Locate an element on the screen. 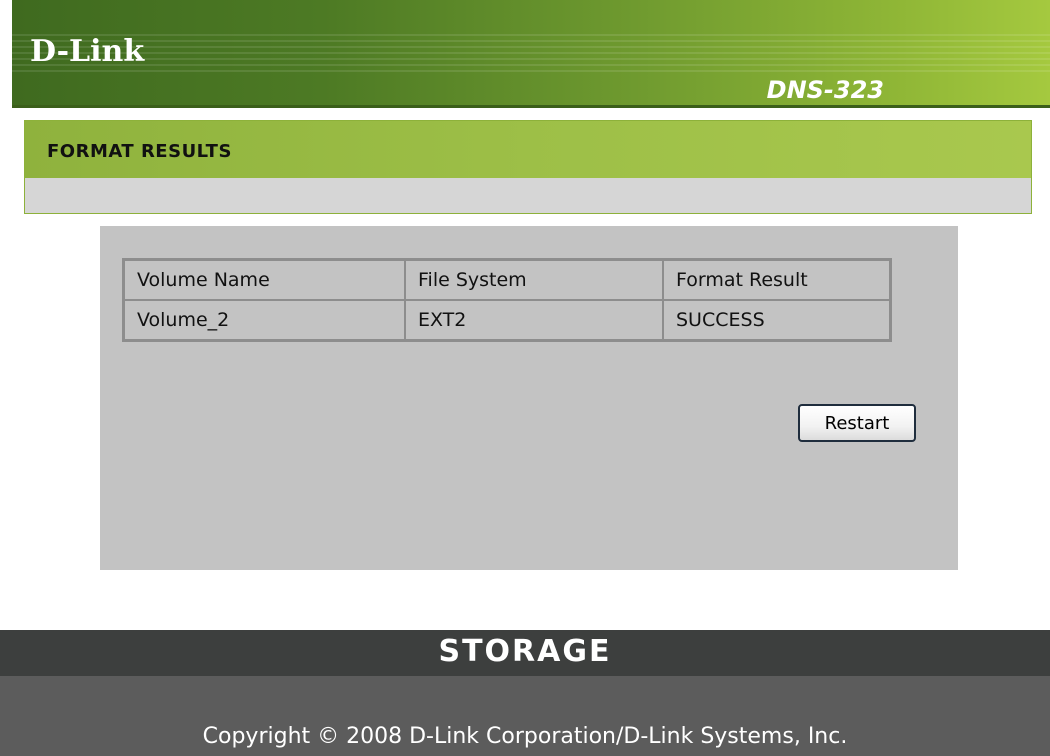  dlink-logo: D-Link is located at coordinates (87, 51).